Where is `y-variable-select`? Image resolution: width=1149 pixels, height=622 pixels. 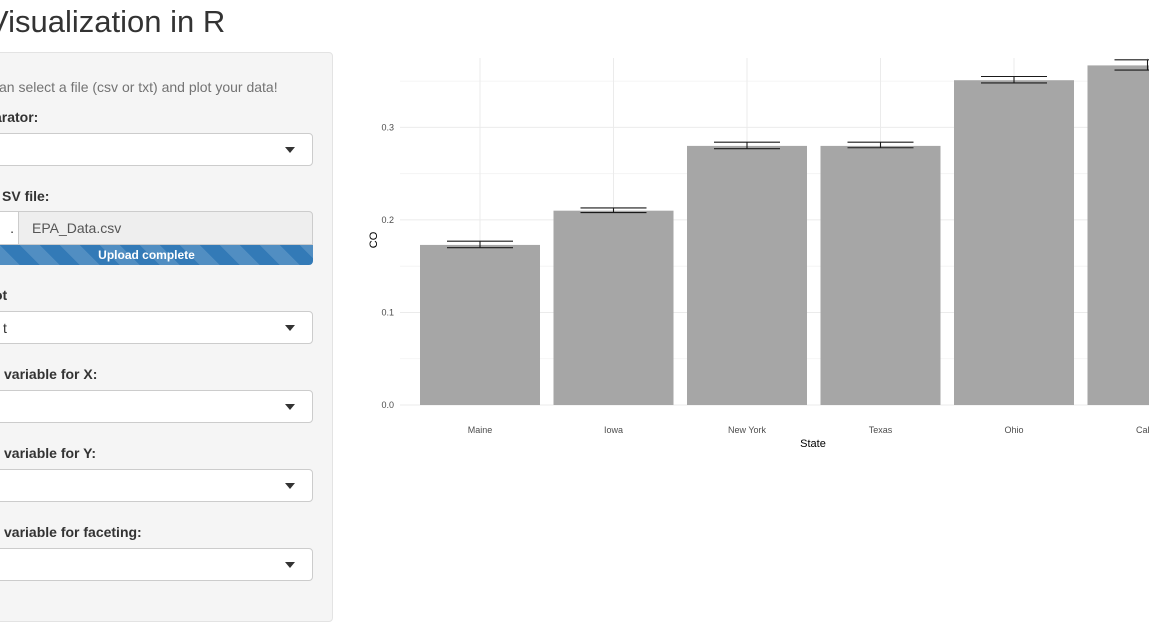 y-variable-select is located at coordinates (156, 485).